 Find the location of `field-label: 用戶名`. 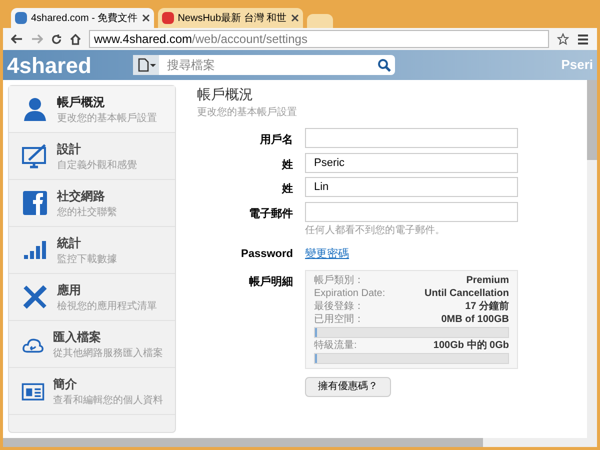

field-label: 用戶名 is located at coordinates (276, 140).